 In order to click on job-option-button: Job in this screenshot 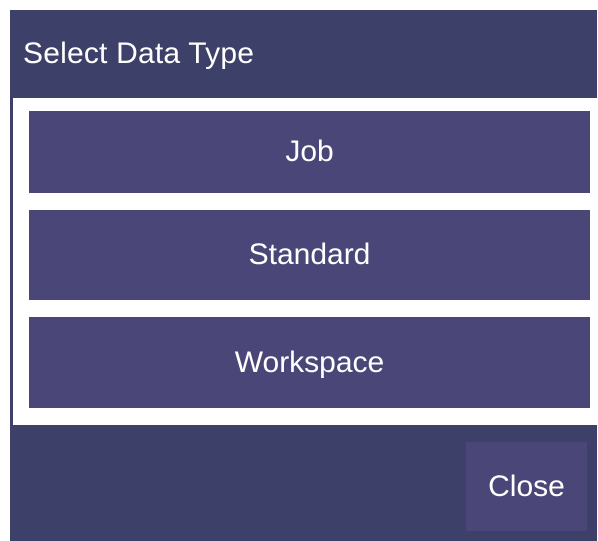, I will do `click(309, 152)`.